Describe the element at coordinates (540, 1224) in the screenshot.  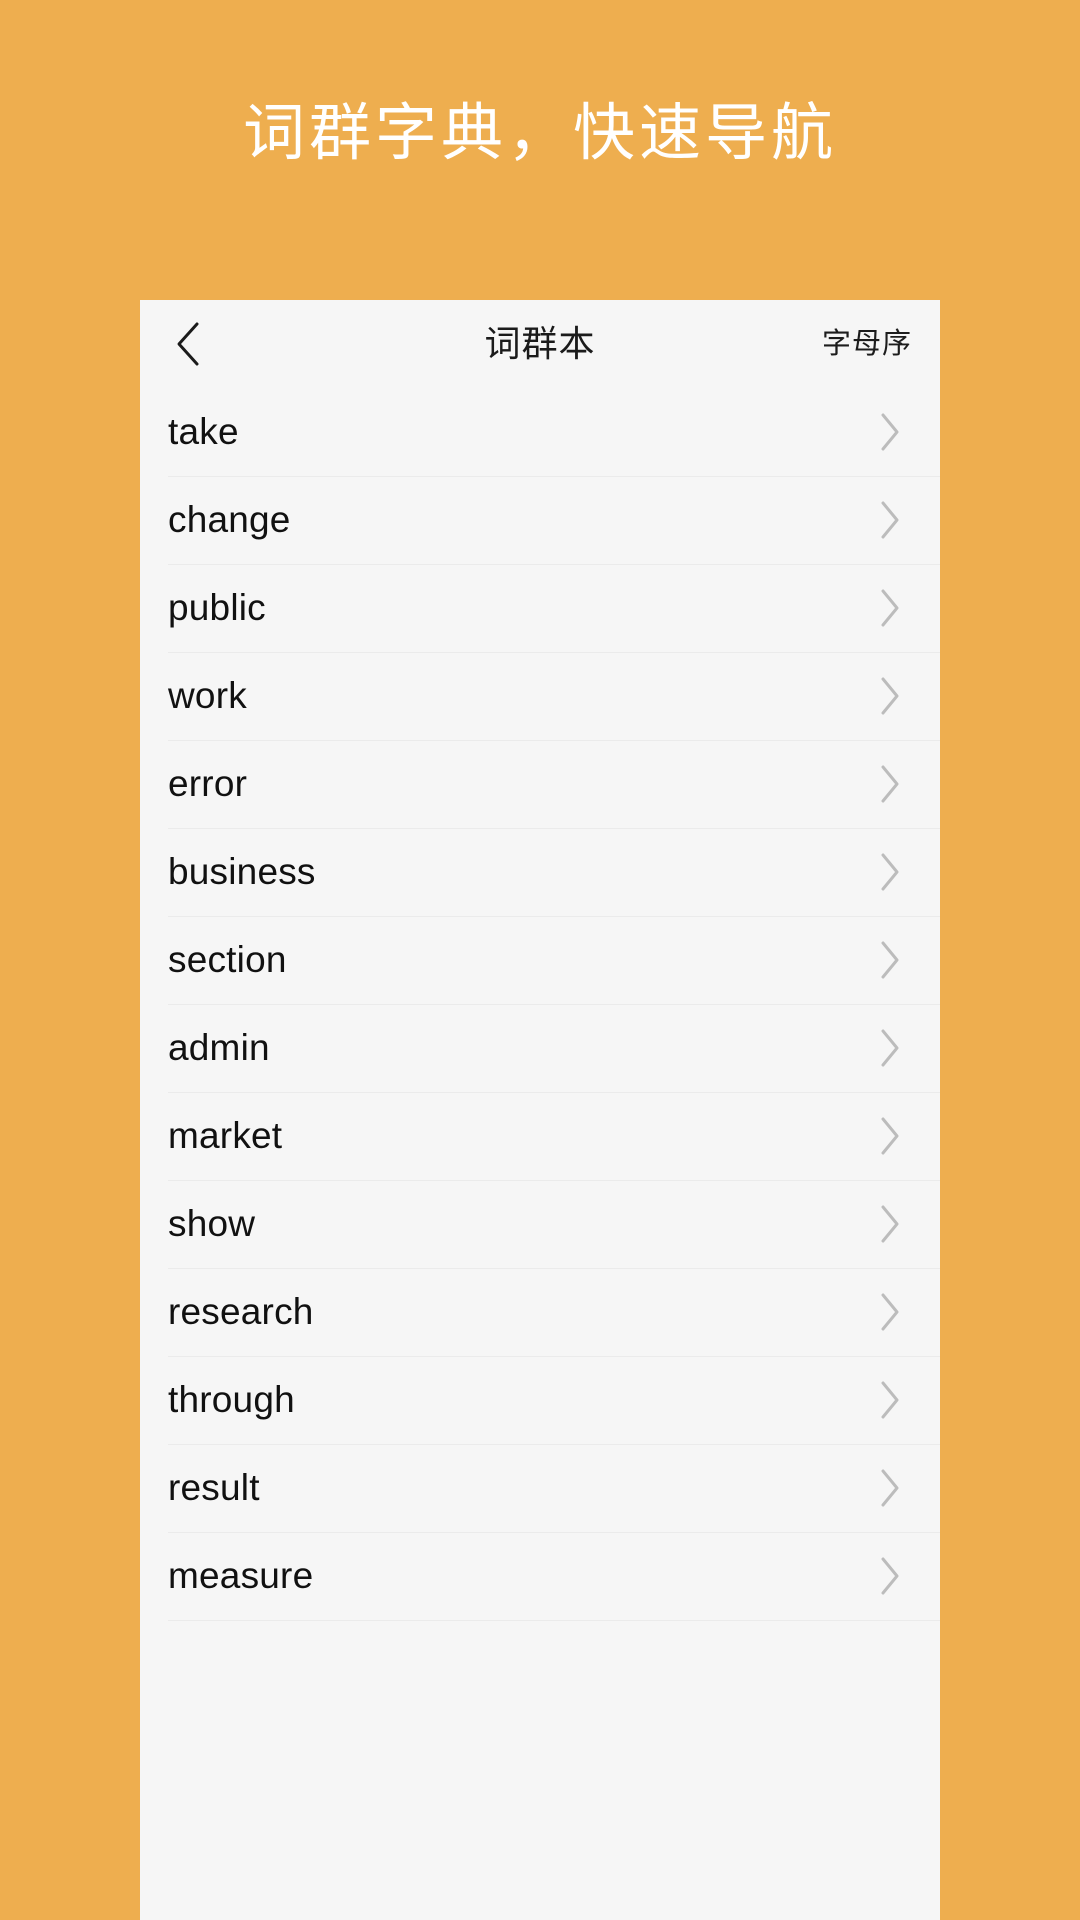
I see `list-item: show` at that location.